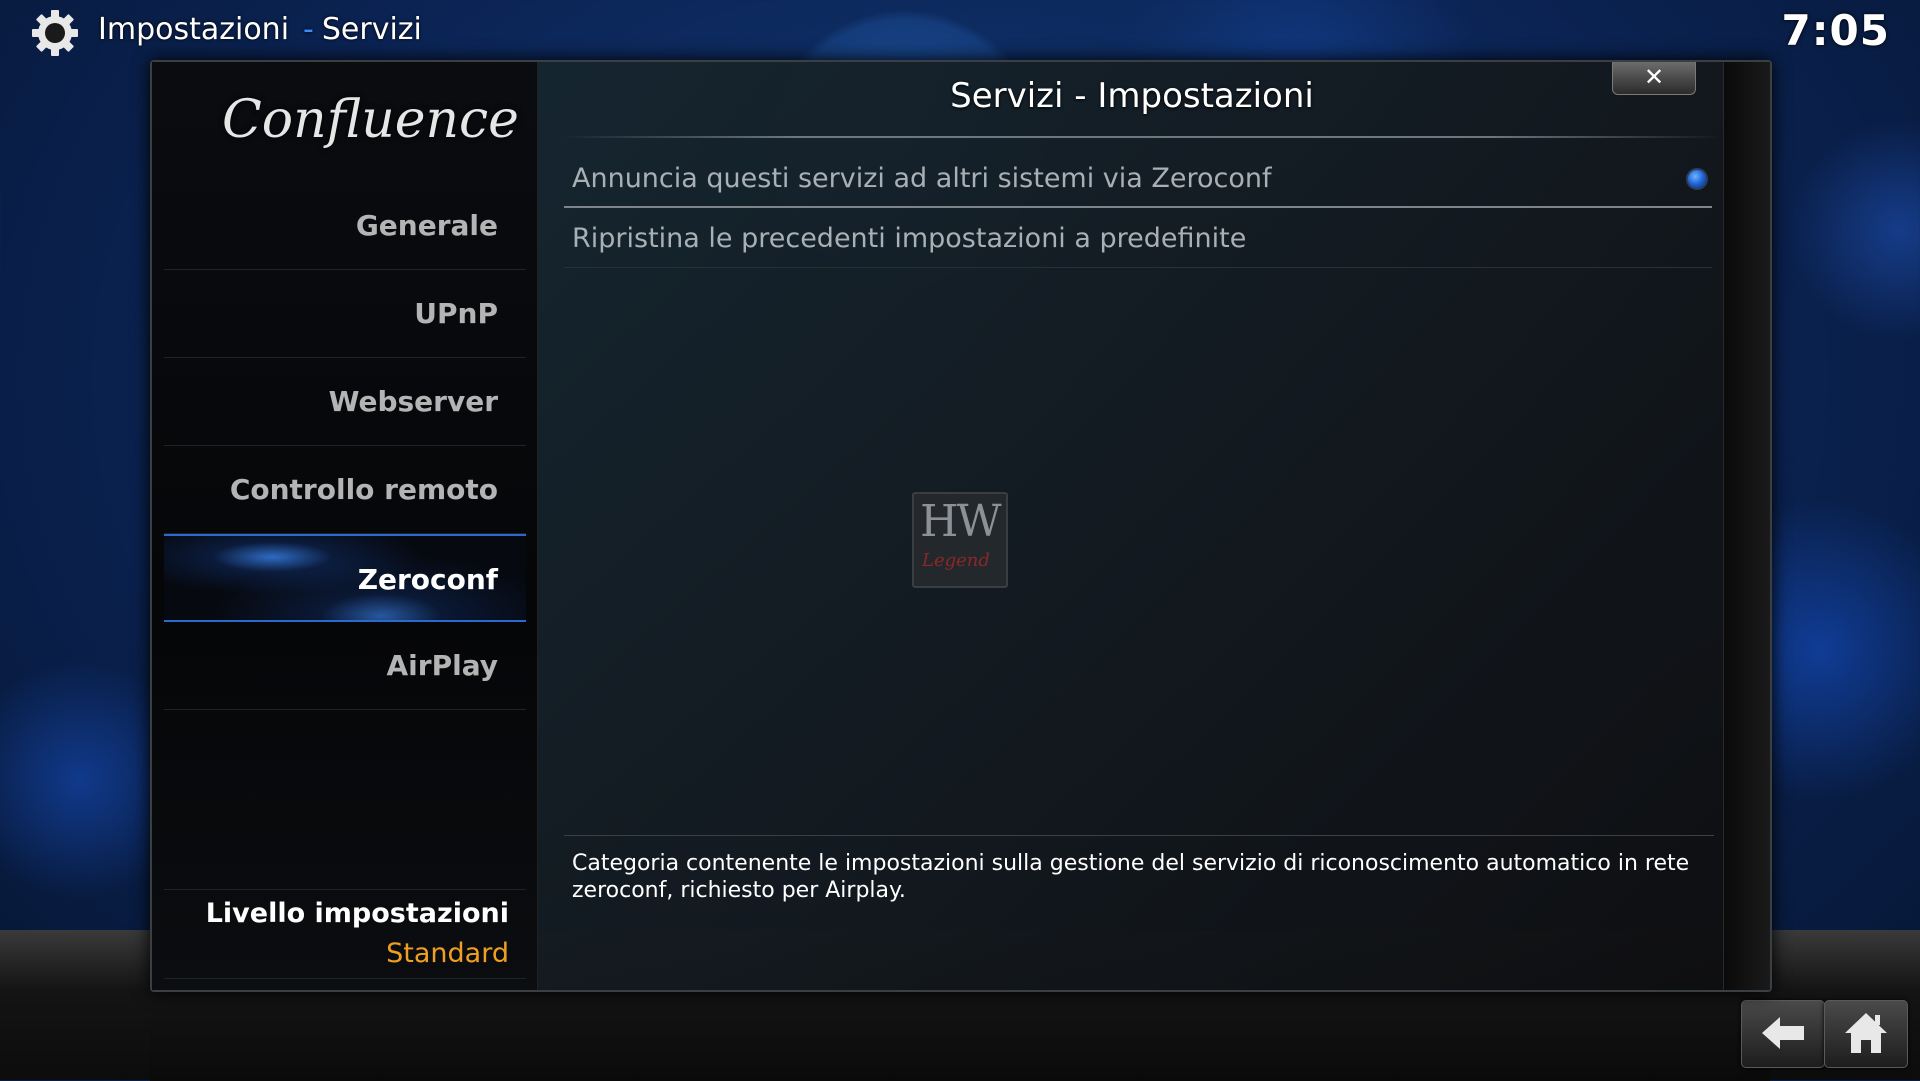 The width and height of the screenshot is (1920, 1081). What do you see at coordinates (194, 29) in the screenshot?
I see `breadcrumb-section: Impostazioni` at bounding box center [194, 29].